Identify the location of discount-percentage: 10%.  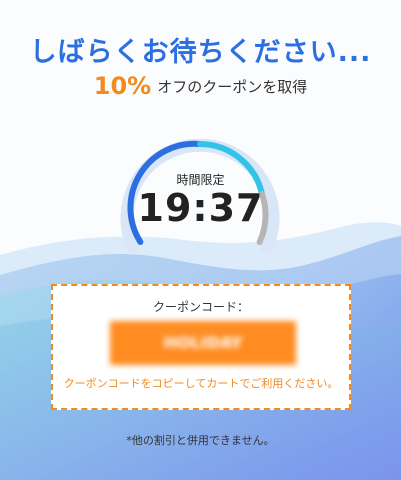
(122, 86).